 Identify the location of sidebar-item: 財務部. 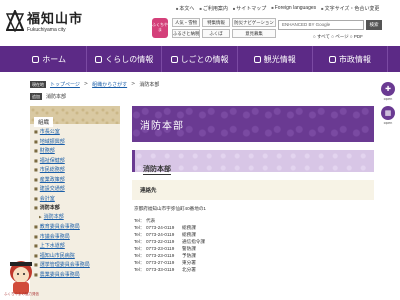
(77, 151).